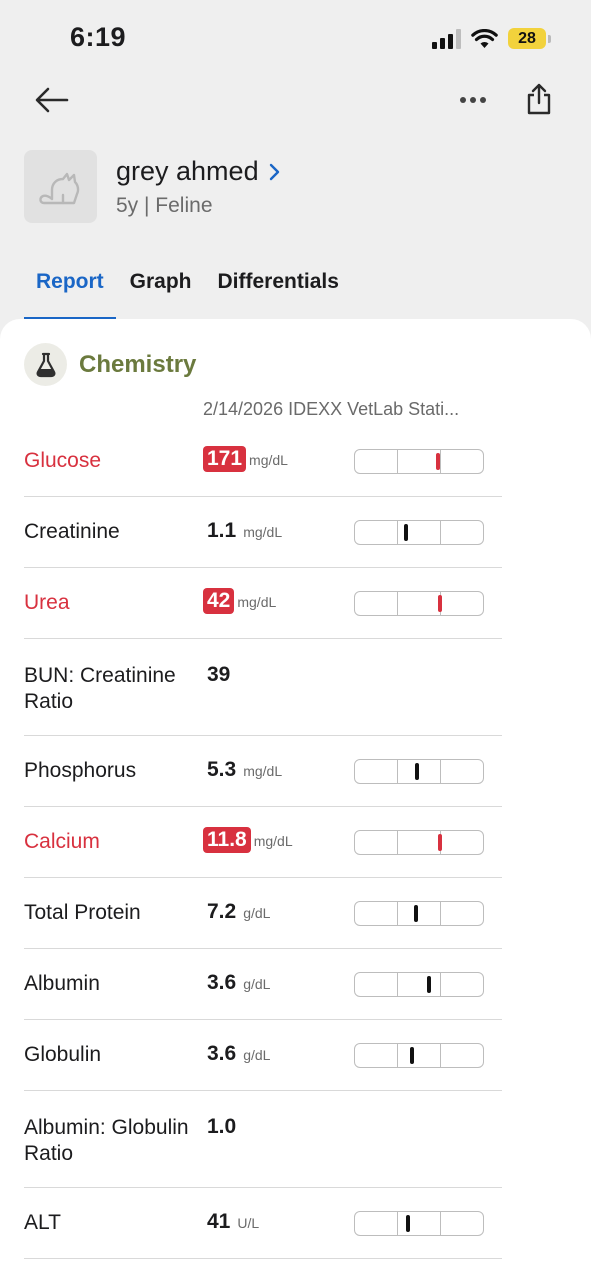  I want to click on result-value-group: 3.6 g/dL, so click(238, 983).